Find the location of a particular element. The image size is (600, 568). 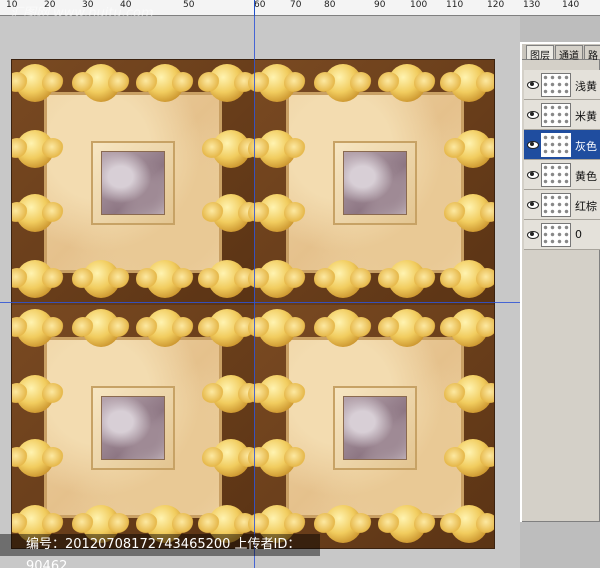

image-info-bar: 编号：20120708172743465200 上传者ID：90462 is located at coordinates (160, 551).